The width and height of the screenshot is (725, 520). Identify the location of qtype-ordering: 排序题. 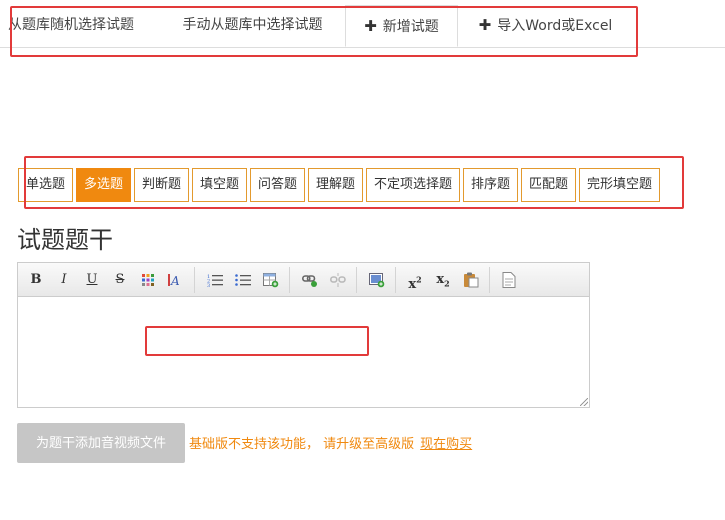
(490, 185).